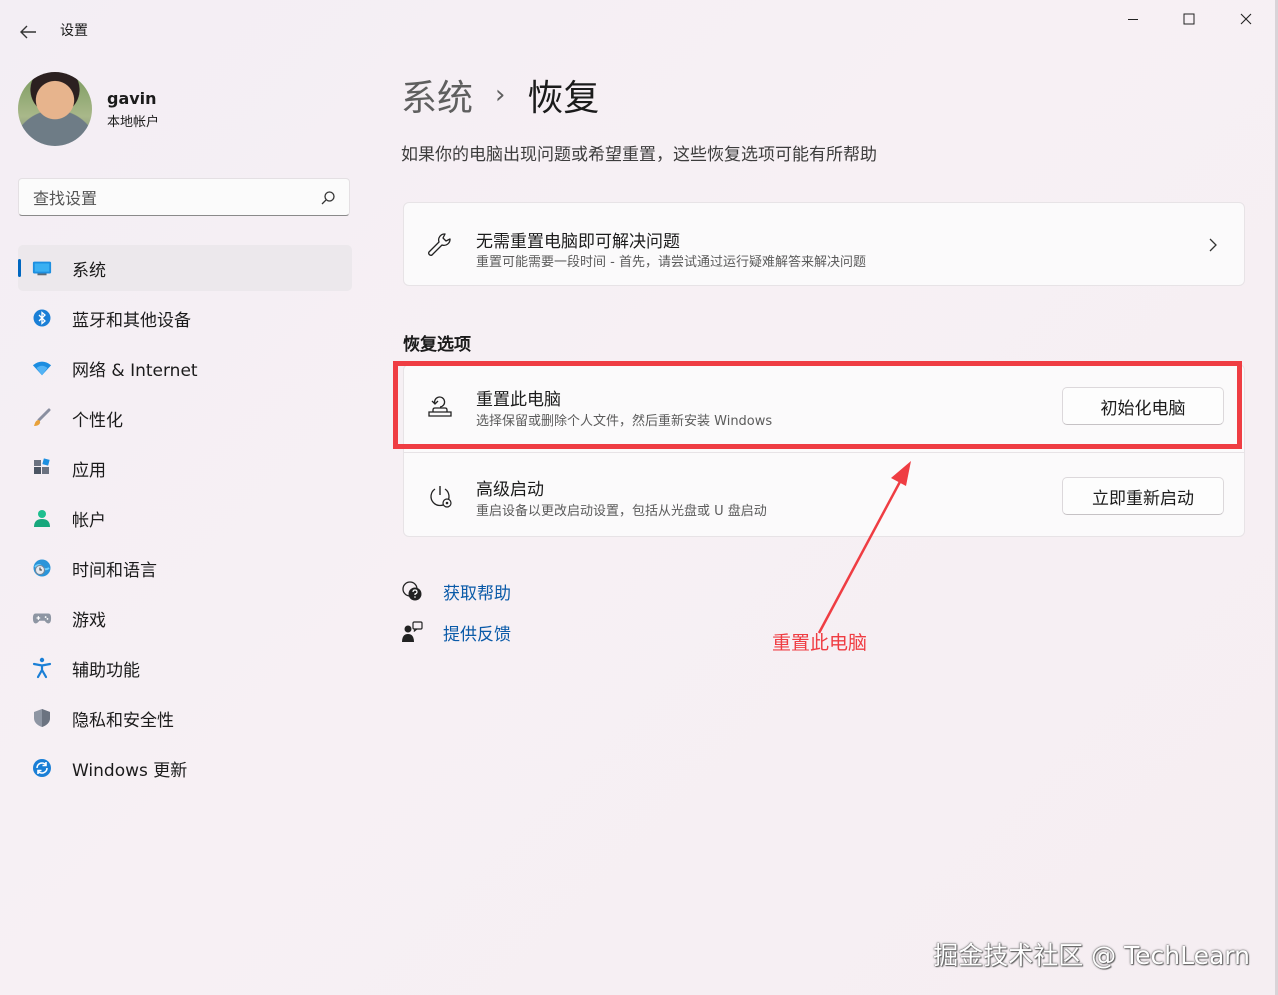 Image resolution: width=1278 pixels, height=995 pixels. What do you see at coordinates (864, 547) in the screenshot?
I see `annotation-arrow` at bounding box center [864, 547].